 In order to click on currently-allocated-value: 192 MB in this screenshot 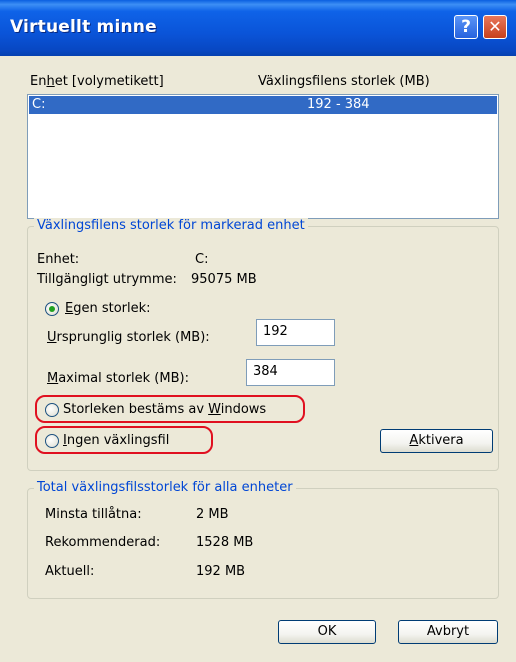, I will do `click(221, 571)`.